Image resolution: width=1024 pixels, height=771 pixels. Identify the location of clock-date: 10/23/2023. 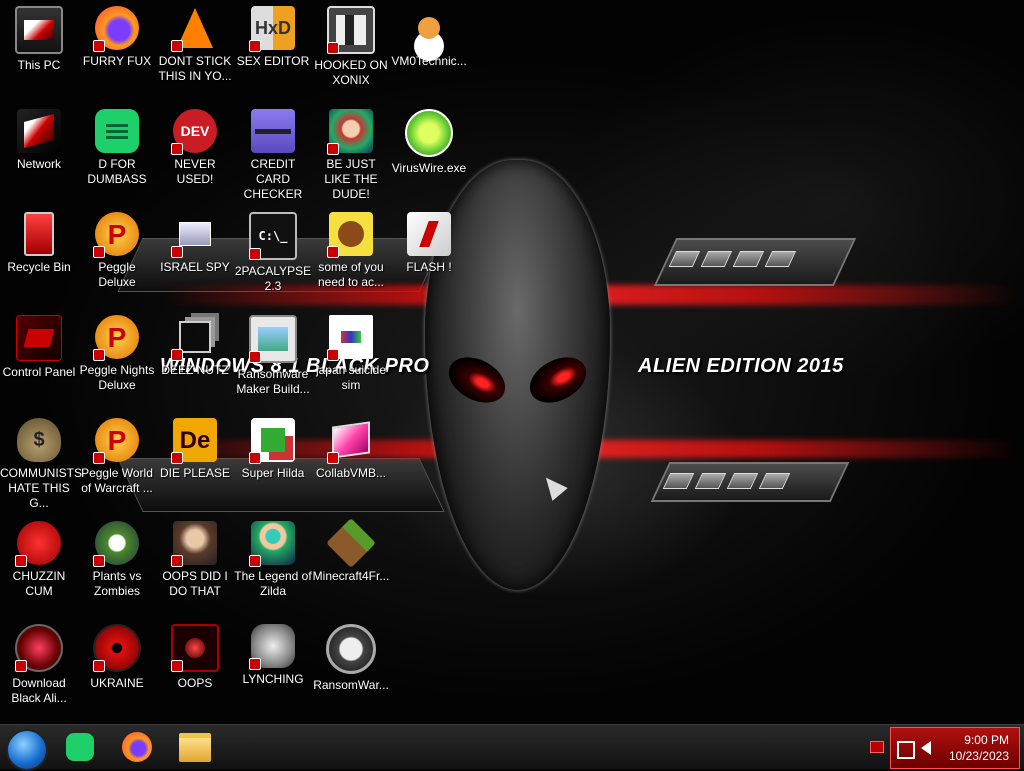
(978, 756).